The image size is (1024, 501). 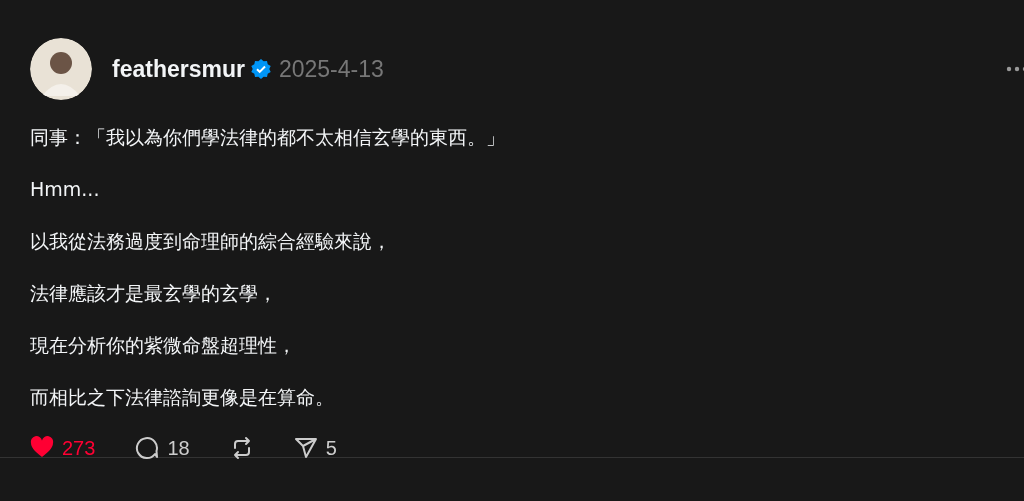 I want to click on like-button: 273, so click(x=63, y=448).